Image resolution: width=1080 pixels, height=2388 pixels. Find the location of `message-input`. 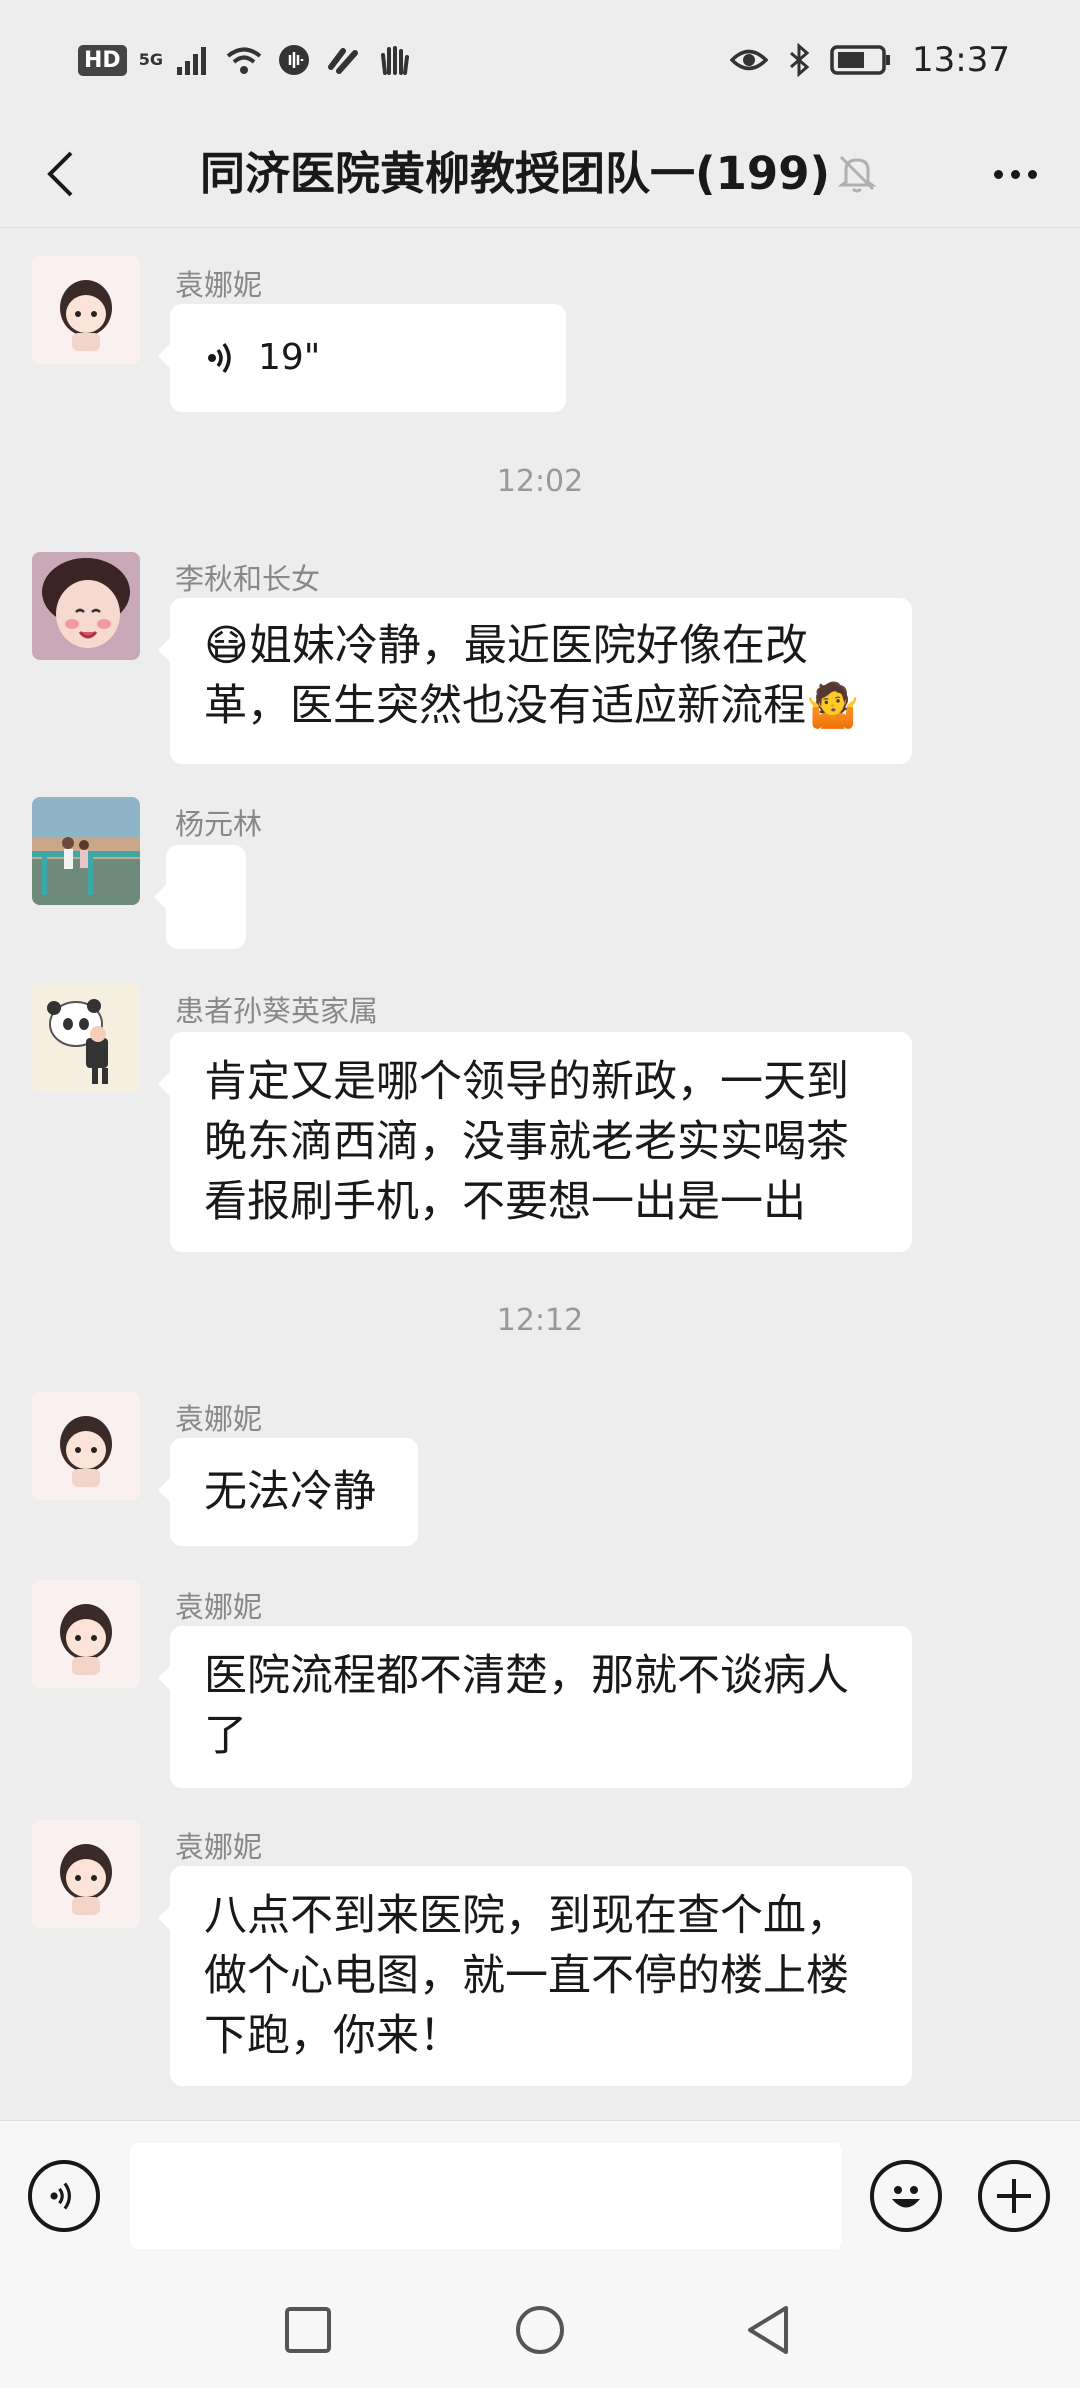

message-input is located at coordinates (486, 2196).